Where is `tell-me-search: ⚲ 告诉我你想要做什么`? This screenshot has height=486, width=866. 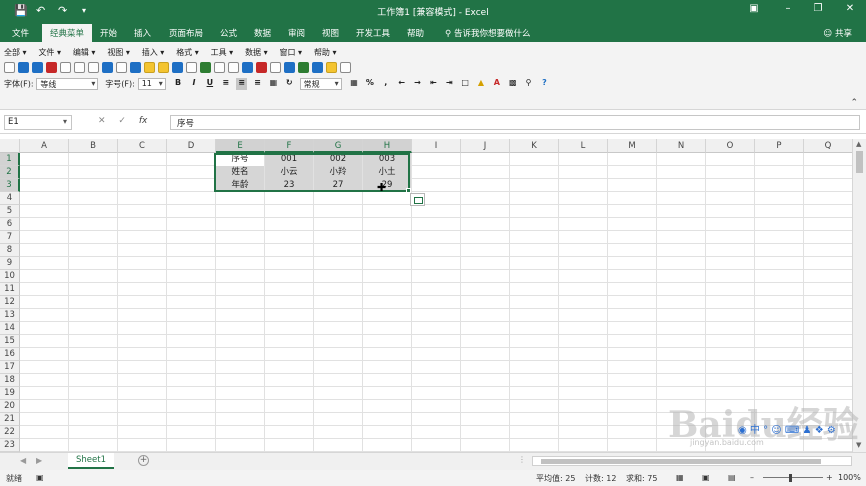
tell-me-search: ⚲ 告诉我你想要做什么 is located at coordinates (487, 33).